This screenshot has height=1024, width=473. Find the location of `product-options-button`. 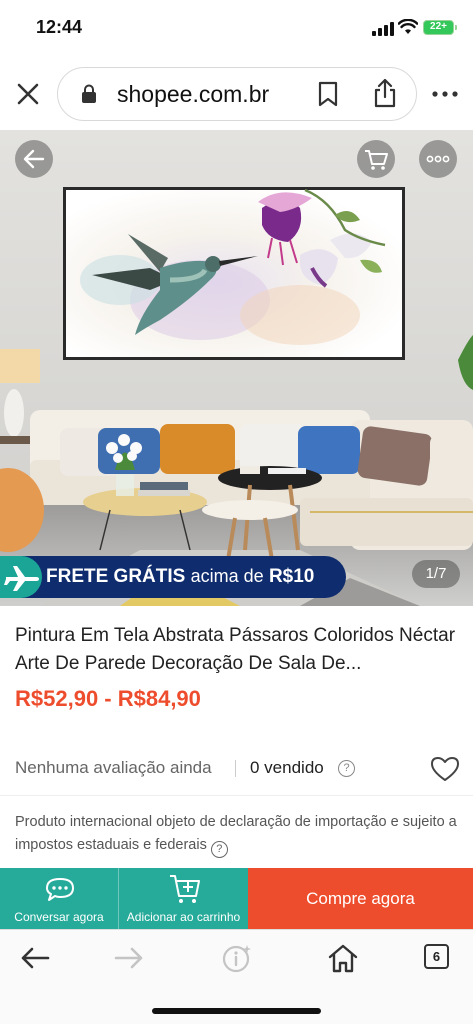

product-options-button is located at coordinates (438, 159).